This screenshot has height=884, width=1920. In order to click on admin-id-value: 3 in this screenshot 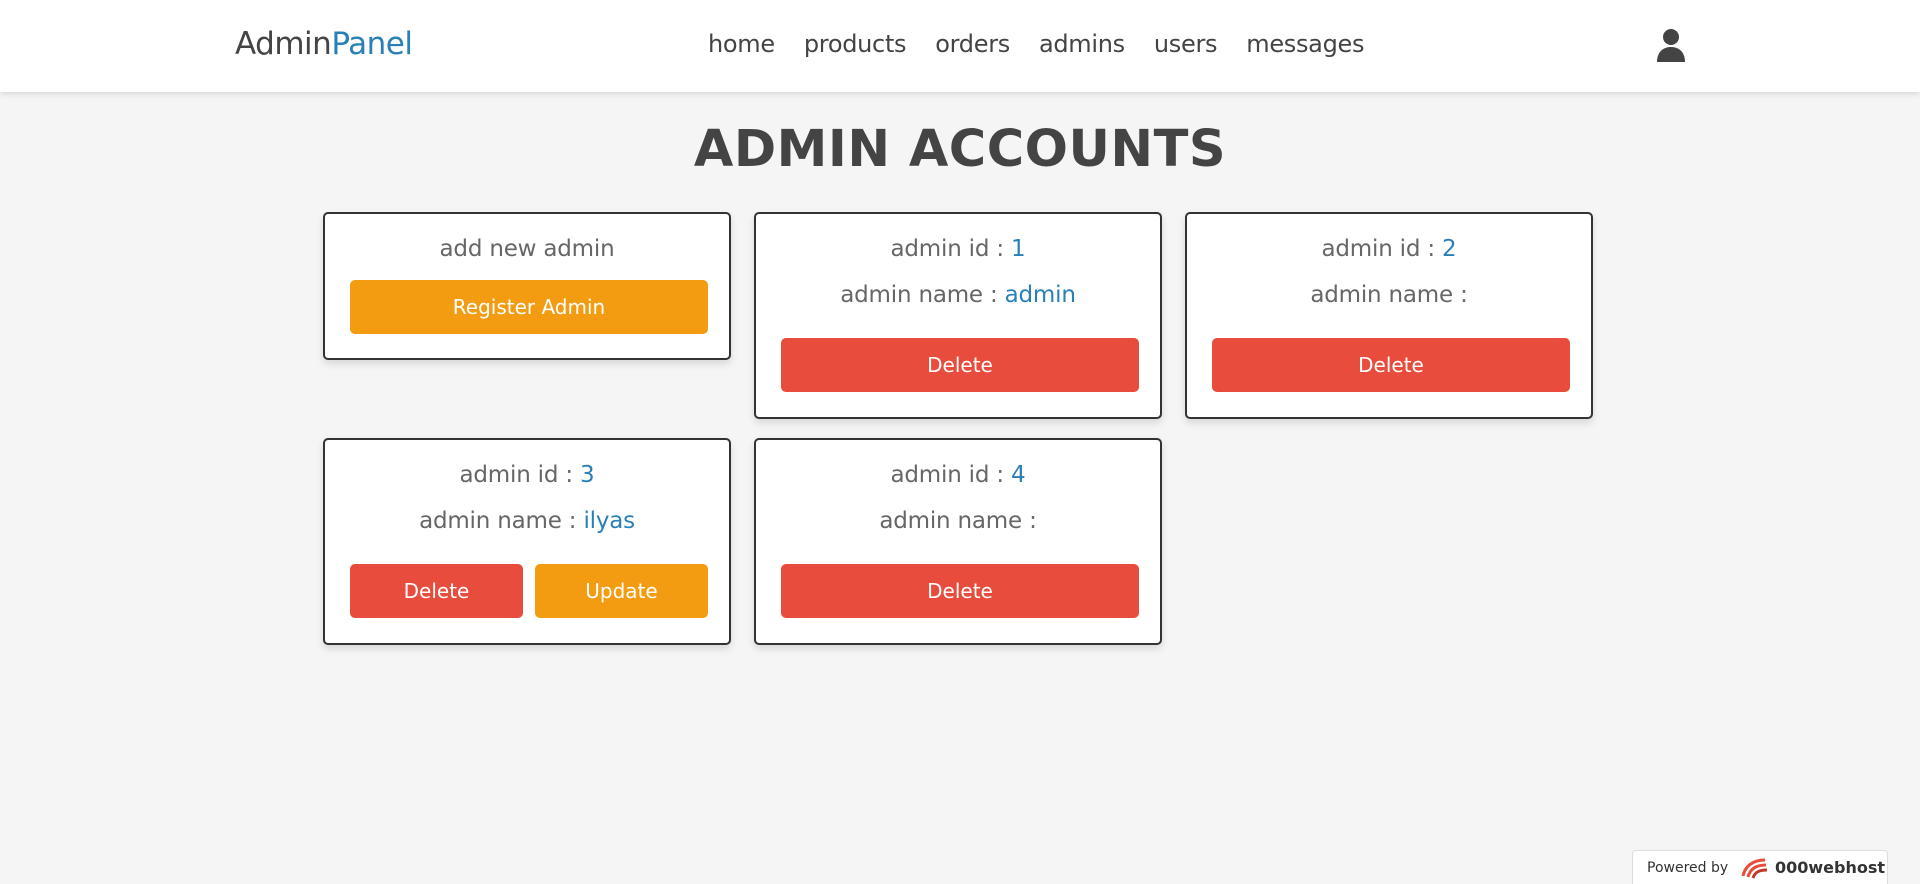, I will do `click(587, 475)`.